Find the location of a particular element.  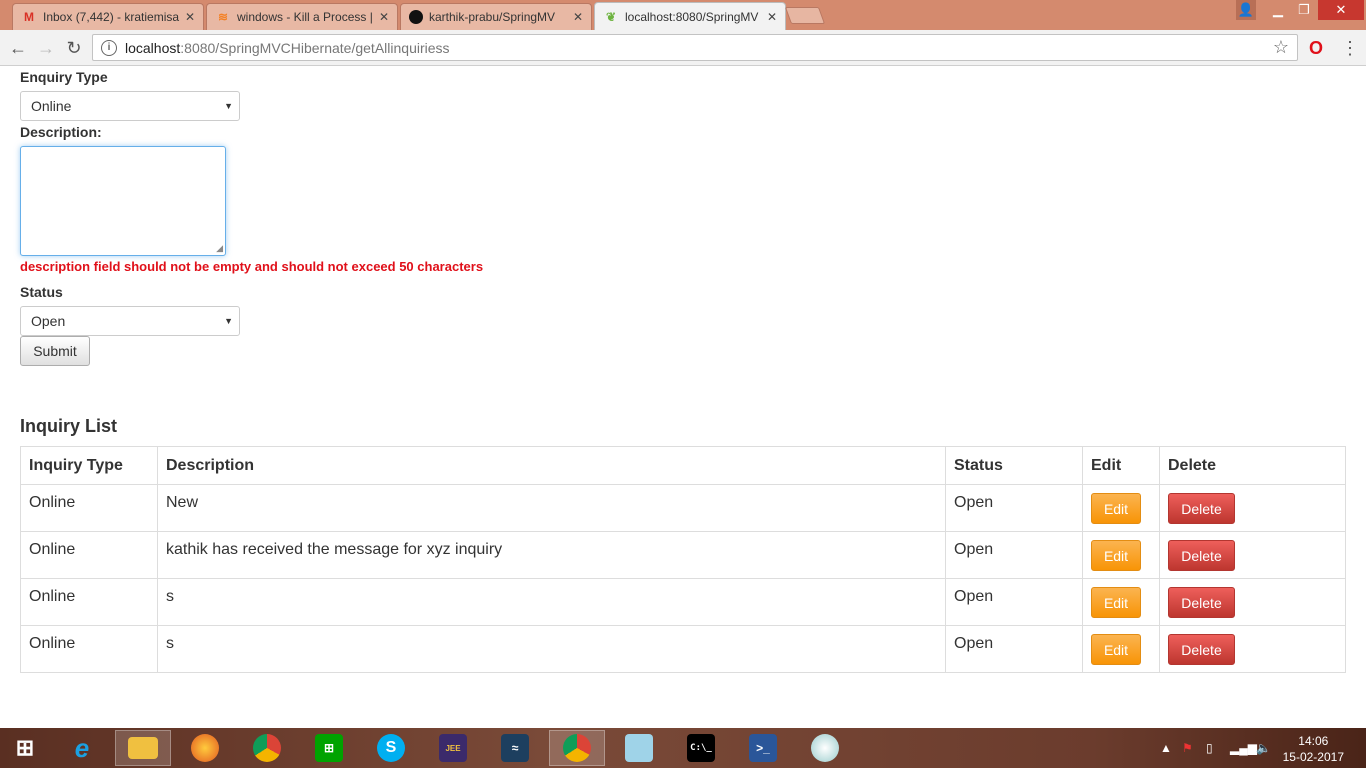

inquiry-list-title: Inquiry List is located at coordinates (69, 426).